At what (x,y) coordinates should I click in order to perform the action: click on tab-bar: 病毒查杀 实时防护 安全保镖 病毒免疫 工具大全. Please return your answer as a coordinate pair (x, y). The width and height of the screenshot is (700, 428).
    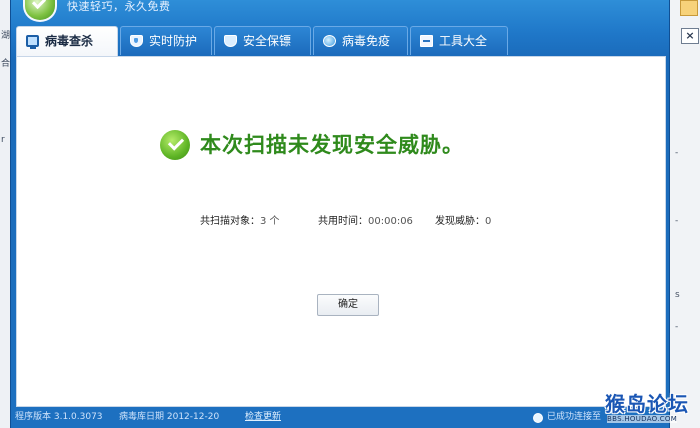
    Looking at the image, I should click on (341, 41).